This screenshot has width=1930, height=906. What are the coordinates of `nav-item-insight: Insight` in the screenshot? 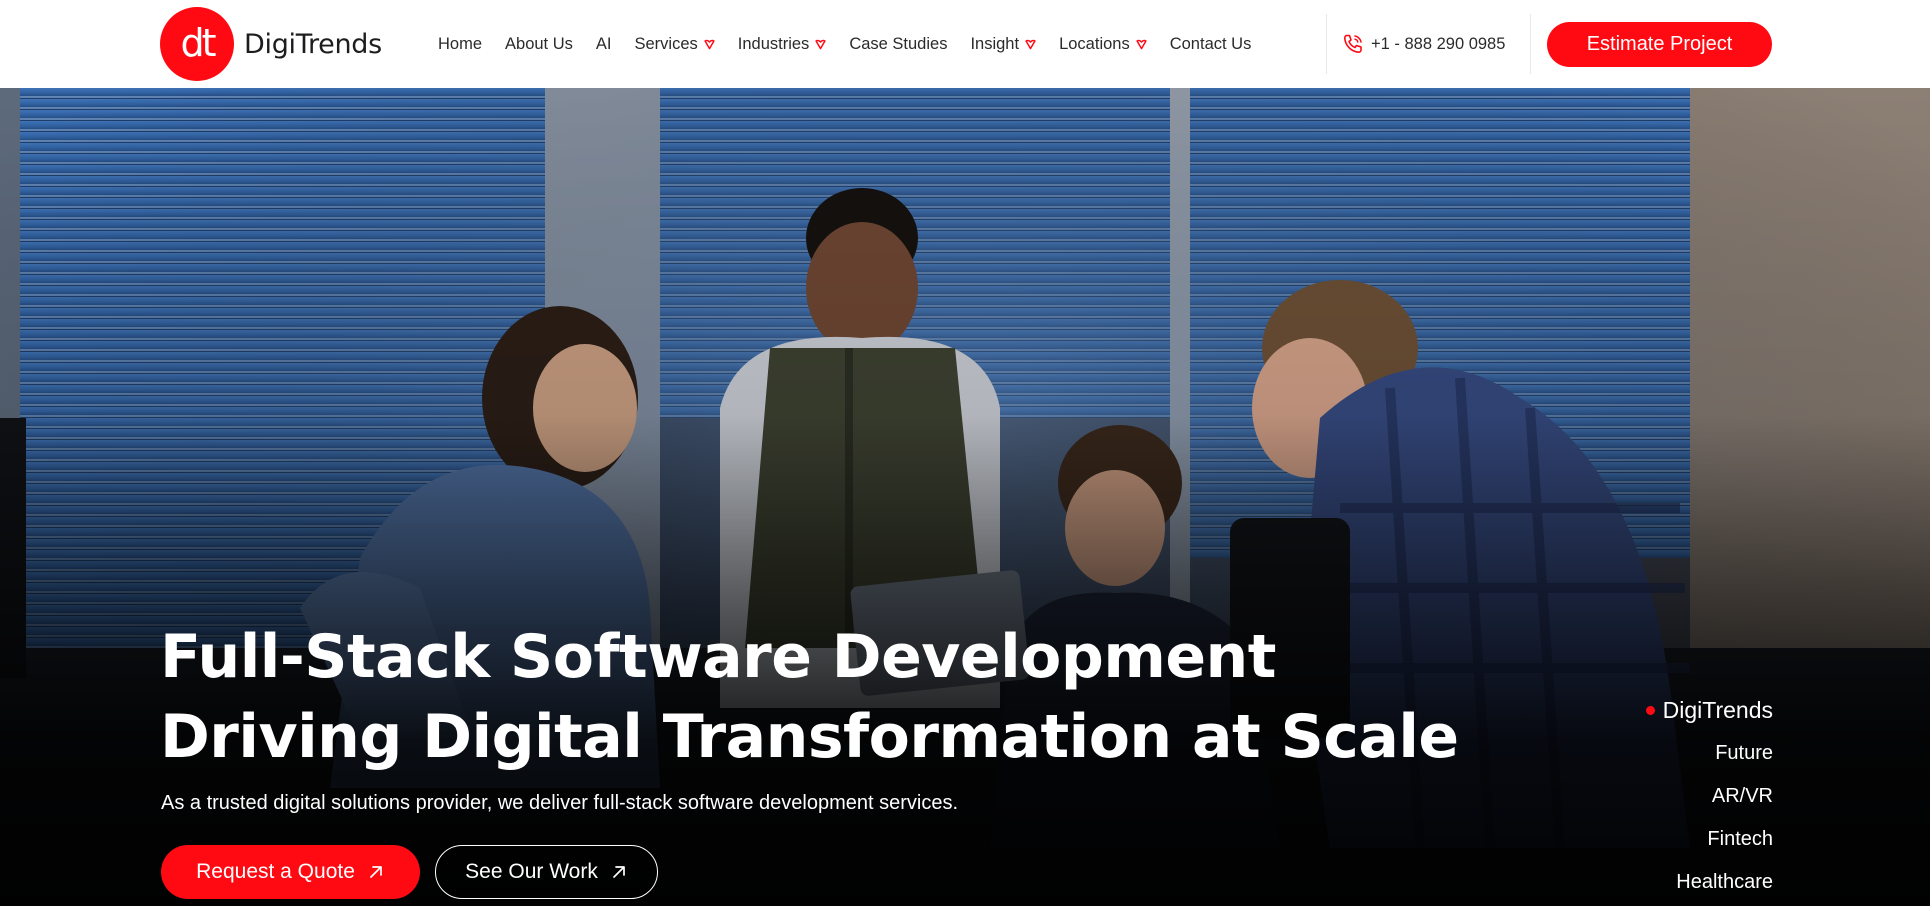 It's located at (1003, 44).